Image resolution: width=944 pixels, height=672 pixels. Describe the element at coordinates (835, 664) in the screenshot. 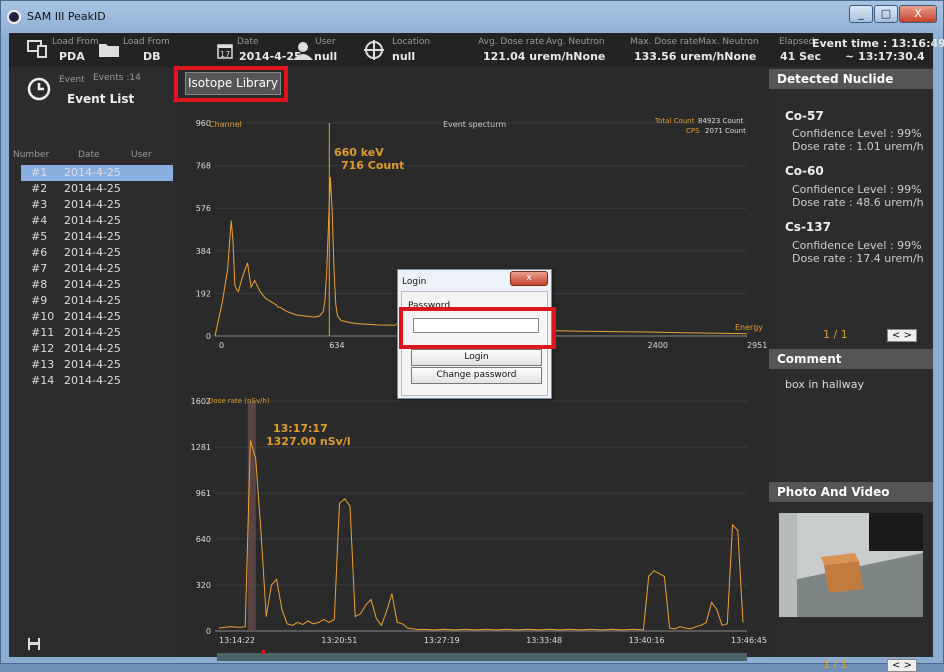

I see `photo-pager: 1 / 1` at that location.